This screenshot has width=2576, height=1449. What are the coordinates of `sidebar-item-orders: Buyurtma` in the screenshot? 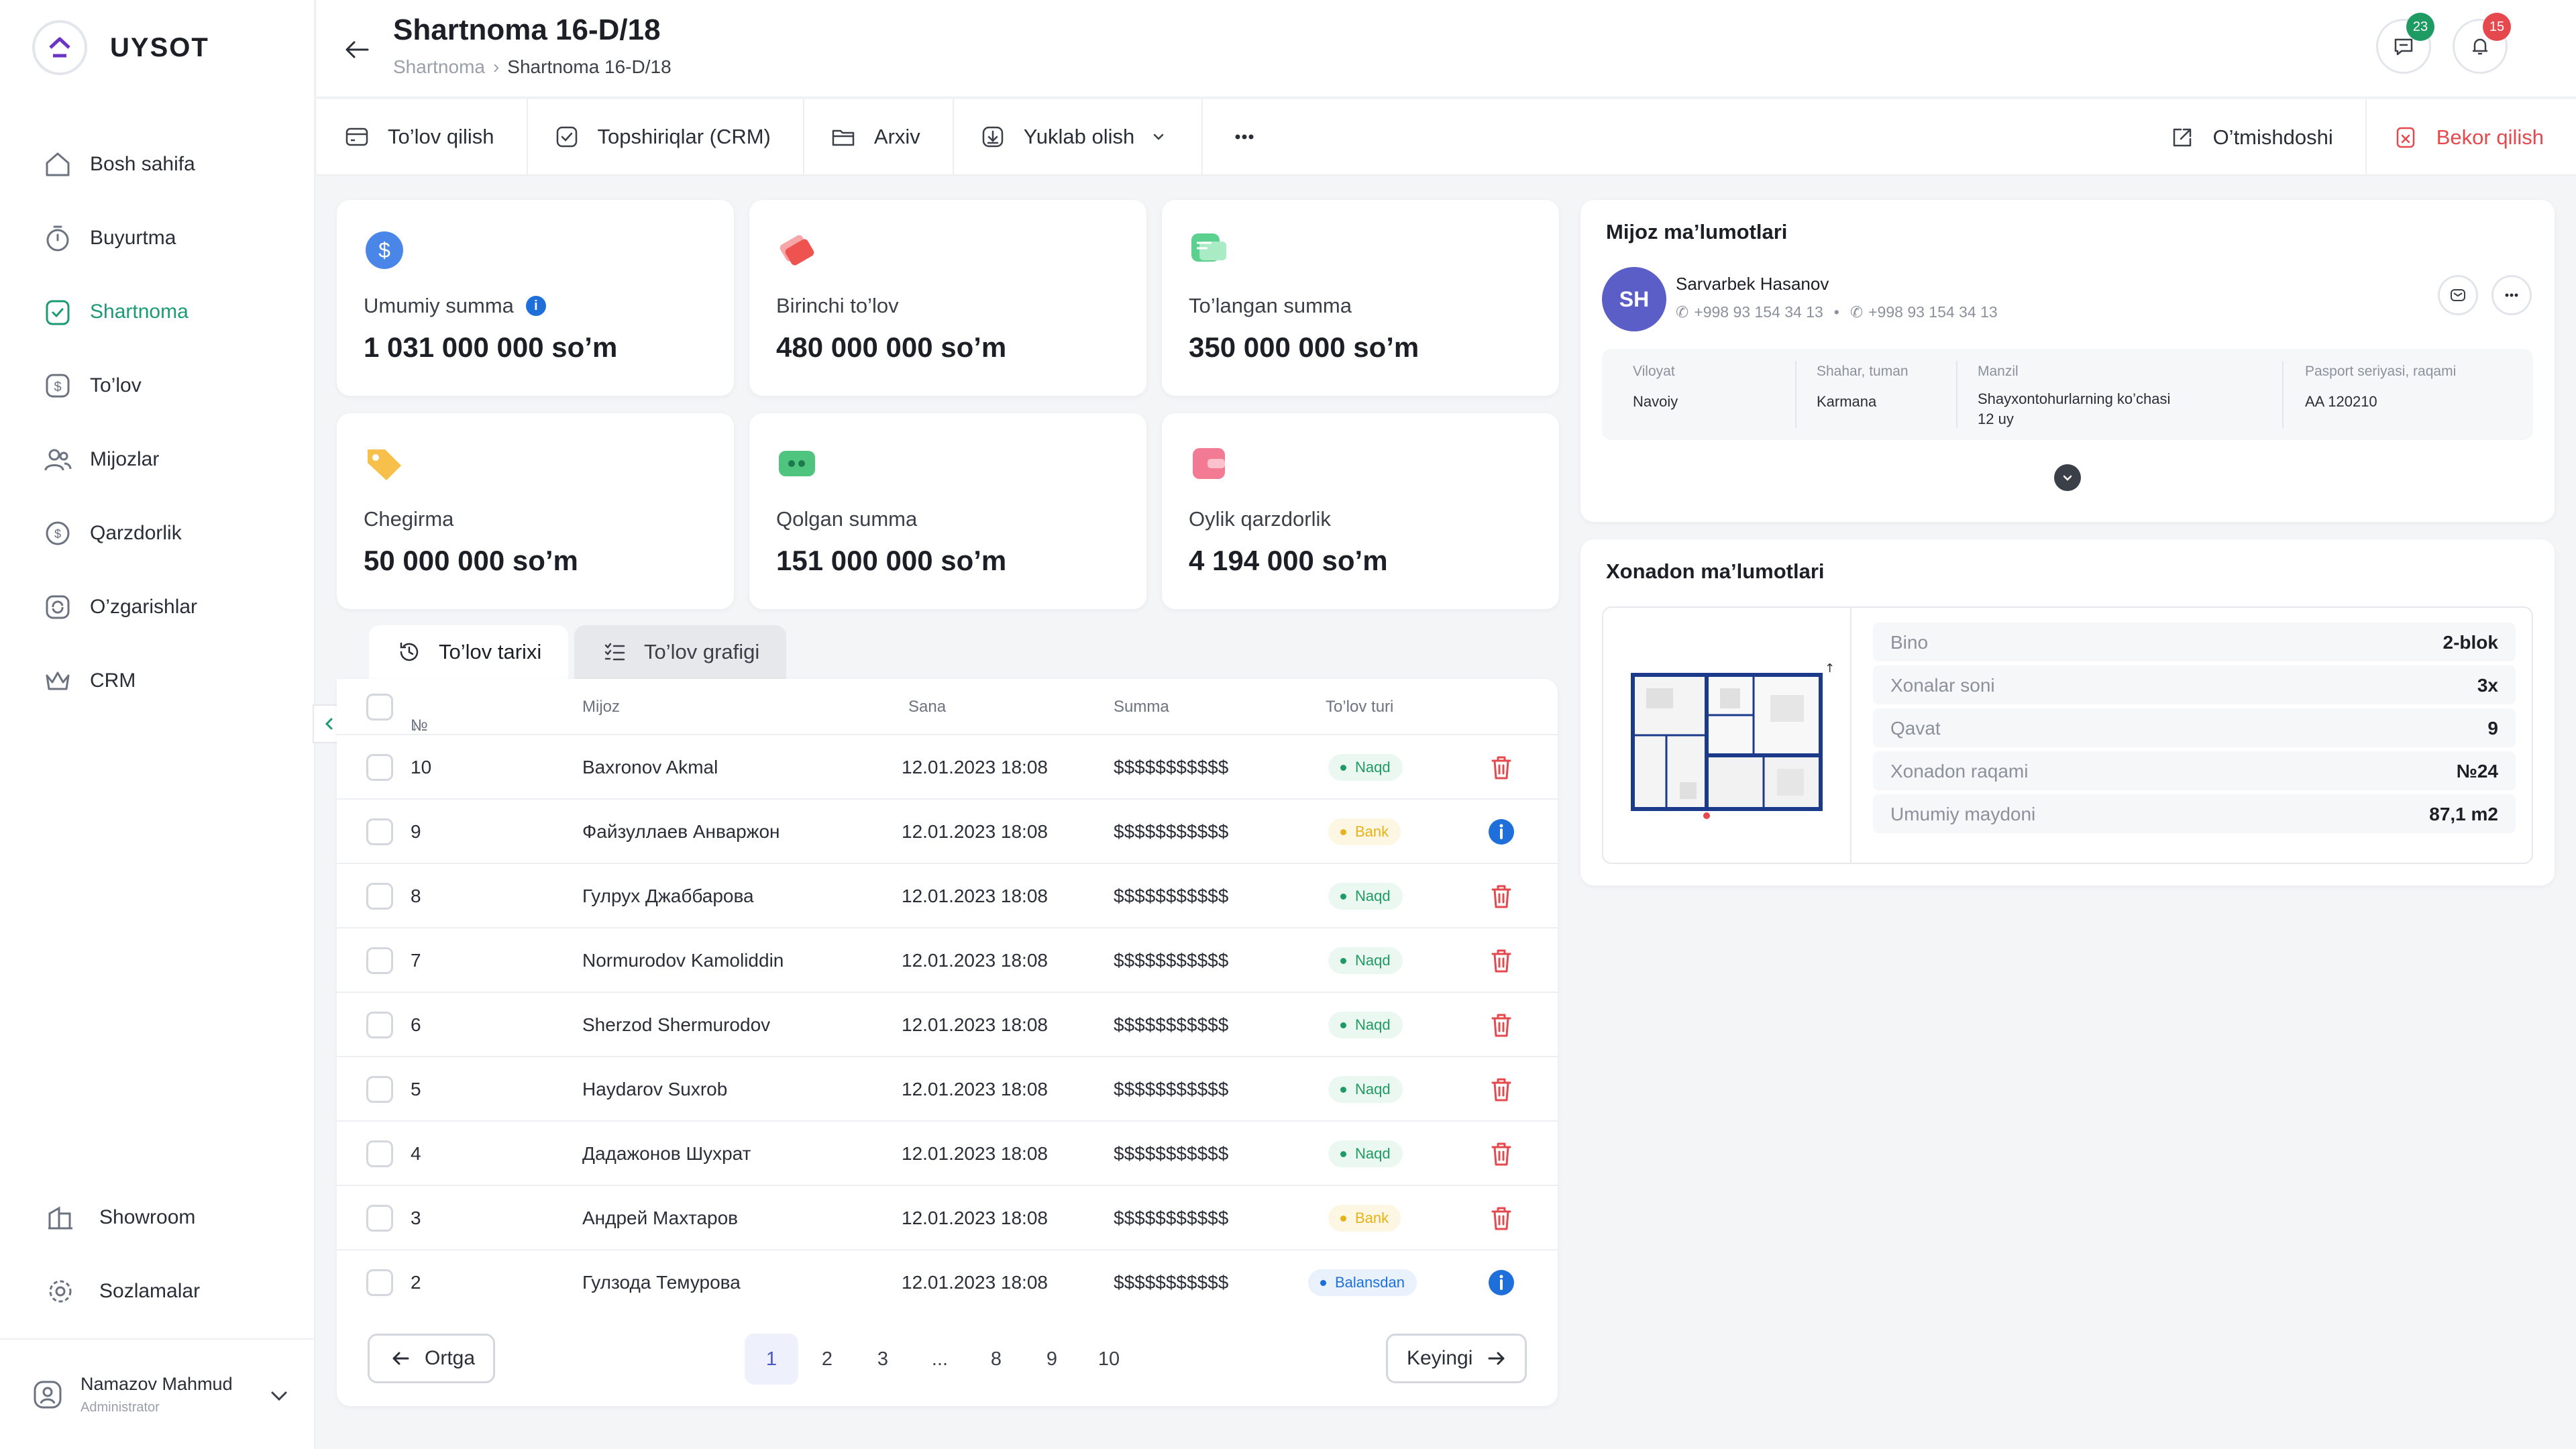 It's located at (118, 238).